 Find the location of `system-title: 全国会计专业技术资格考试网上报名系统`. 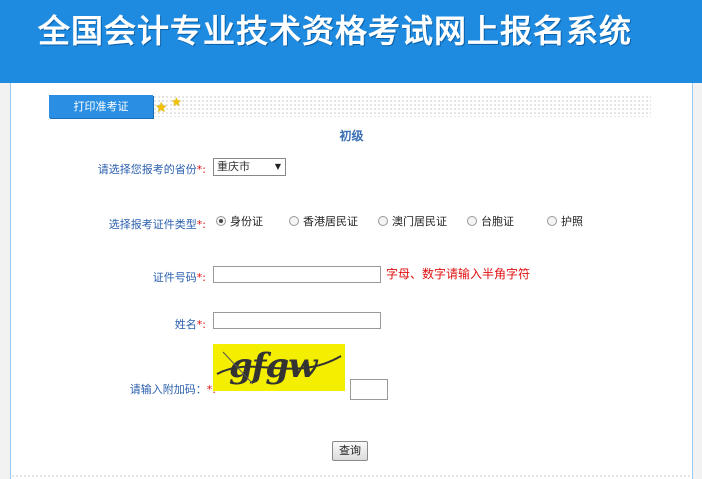

system-title: 全国会计专业技术资格考试网上报名系统 is located at coordinates (335, 31).